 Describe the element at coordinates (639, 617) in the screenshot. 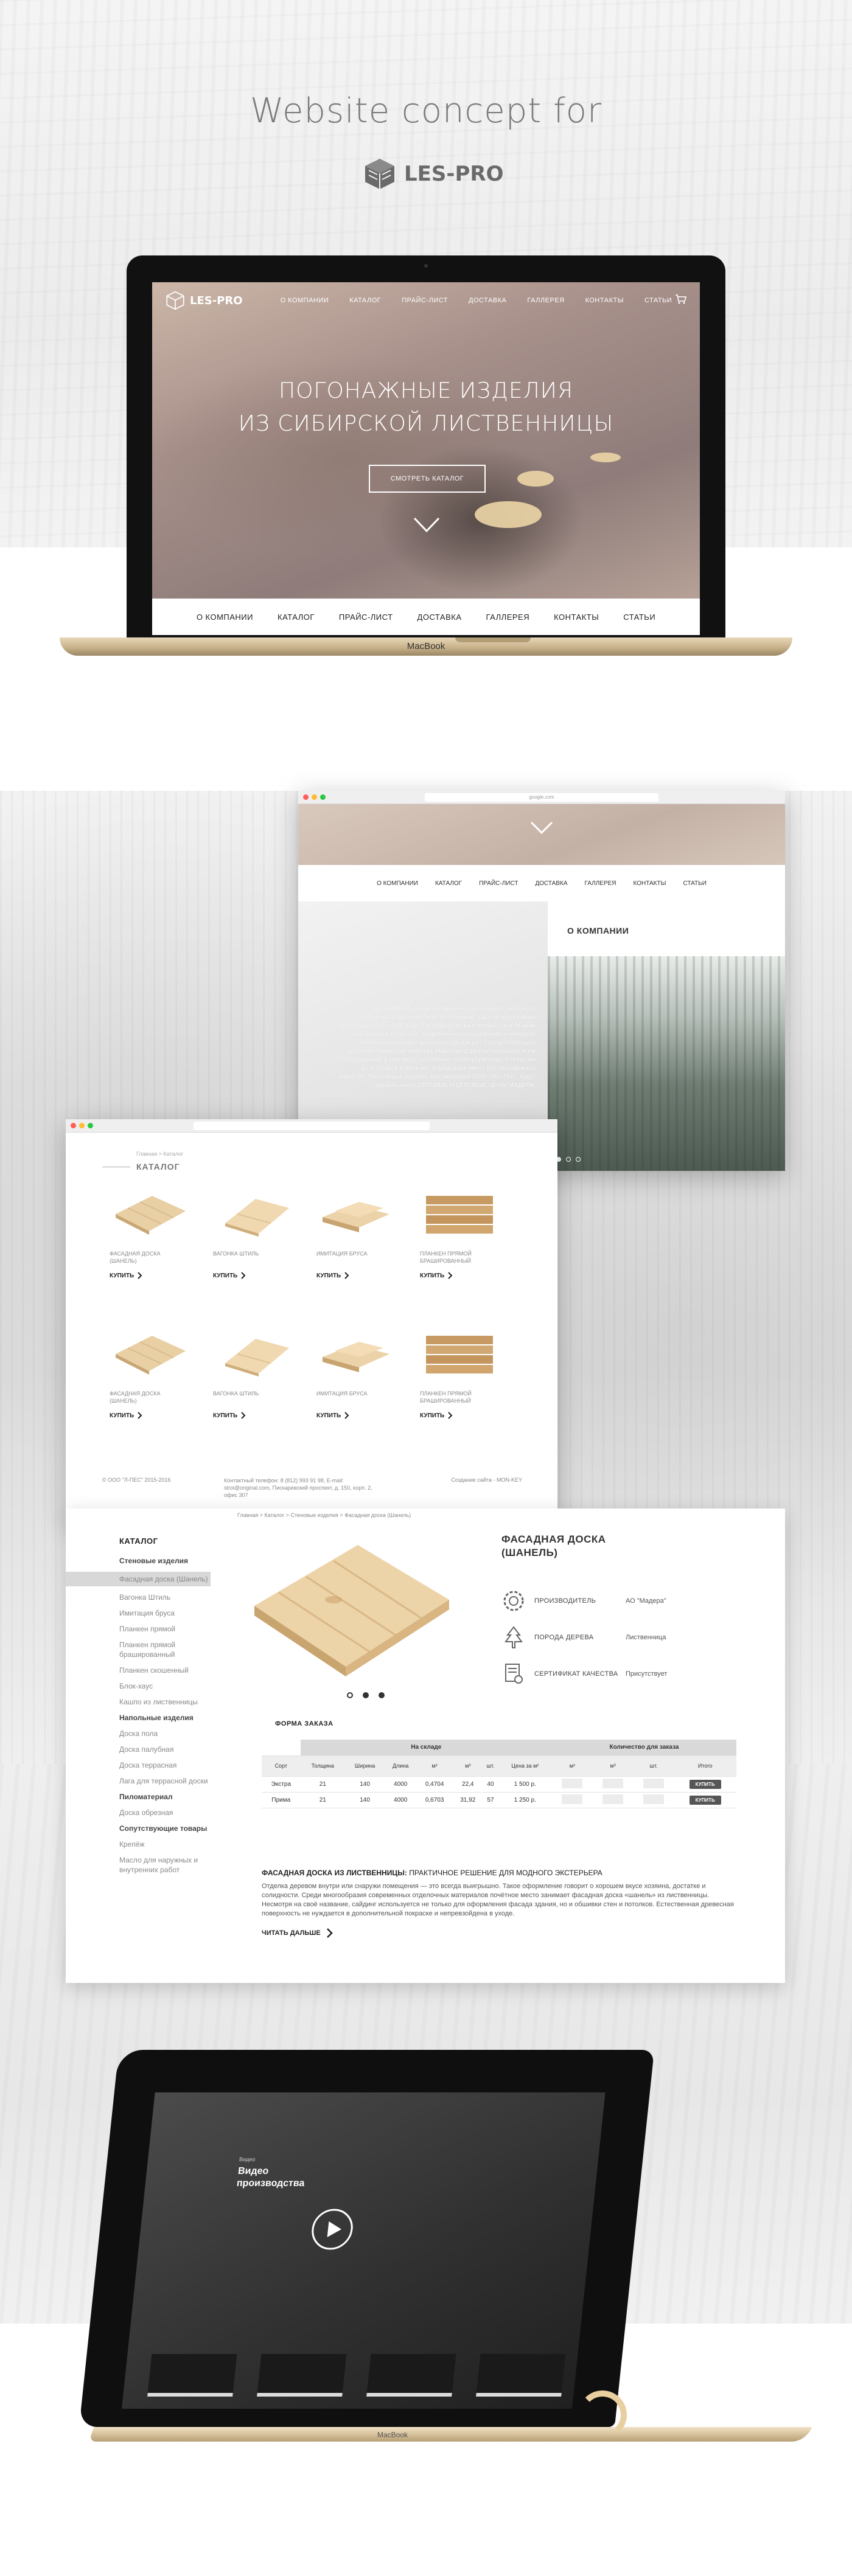

I see `bottom-menu-item-articles: СТАТЬИ` at that location.